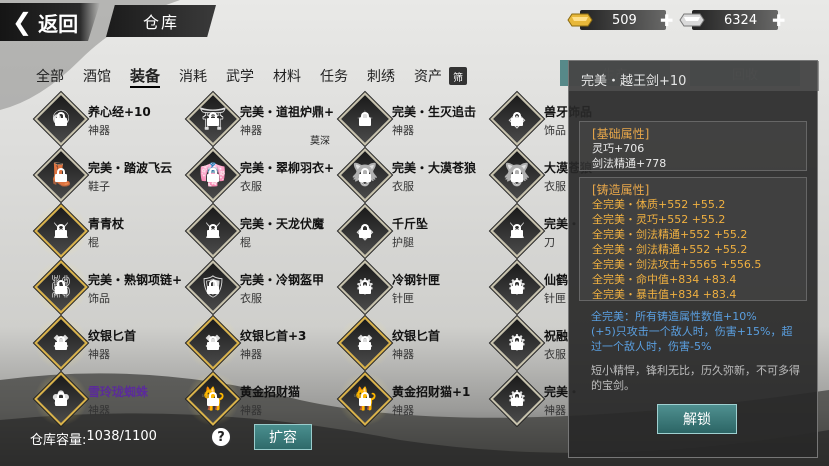 This screenshot has width=829, height=466. I want to click on item-slot: ✦完美・生灭追击神器, so click(414, 119).